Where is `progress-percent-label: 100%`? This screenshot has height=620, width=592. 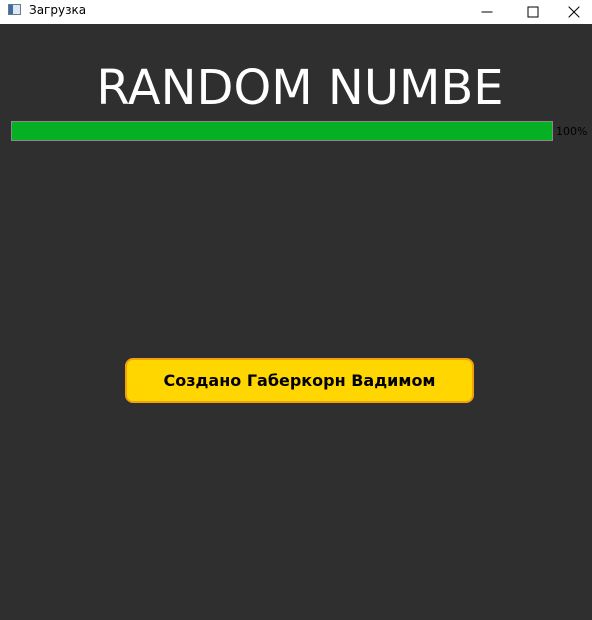 progress-percent-label: 100% is located at coordinates (572, 131).